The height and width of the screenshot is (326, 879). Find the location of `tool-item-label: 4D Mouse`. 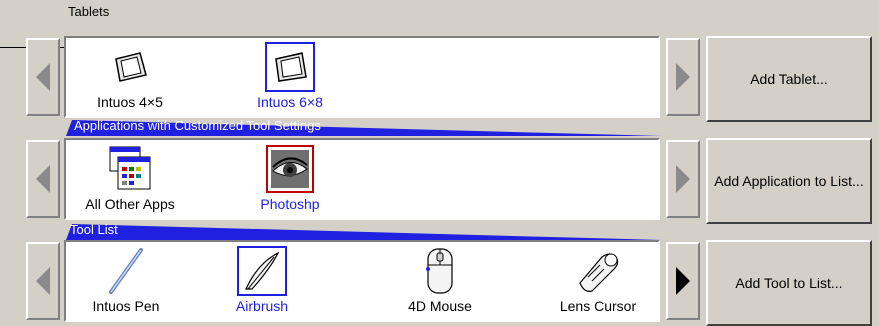

tool-item-label: 4D Mouse is located at coordinates (440, 306).